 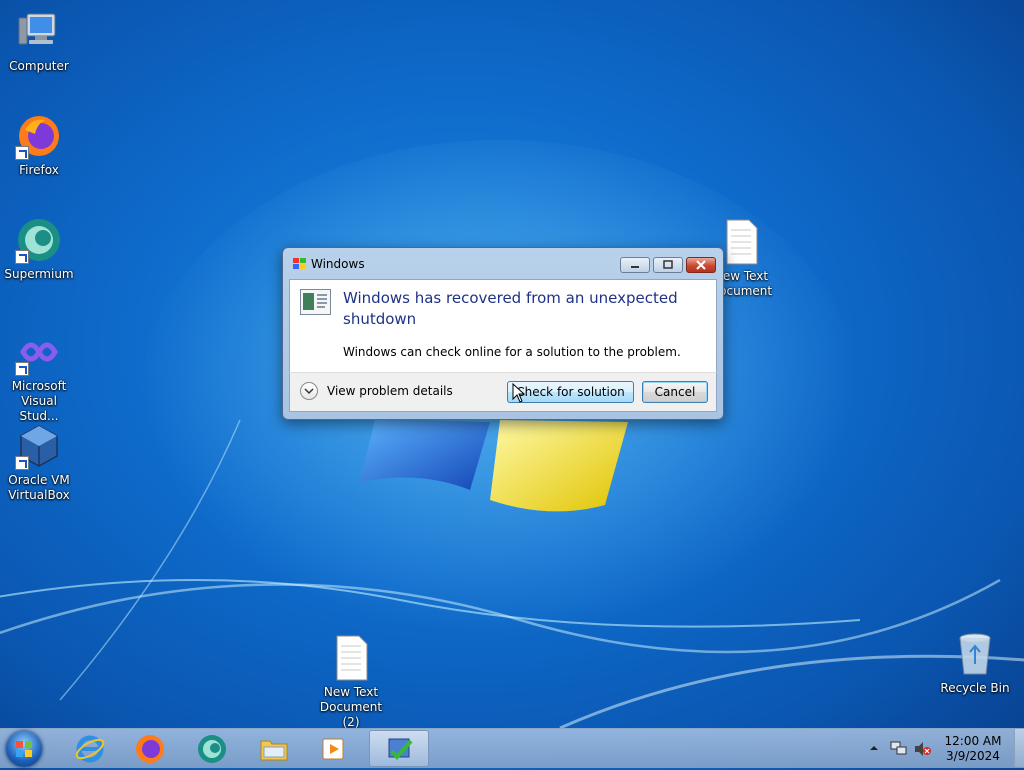 I want to click on taskbar-file-explorer, so click(x=274, y=748).